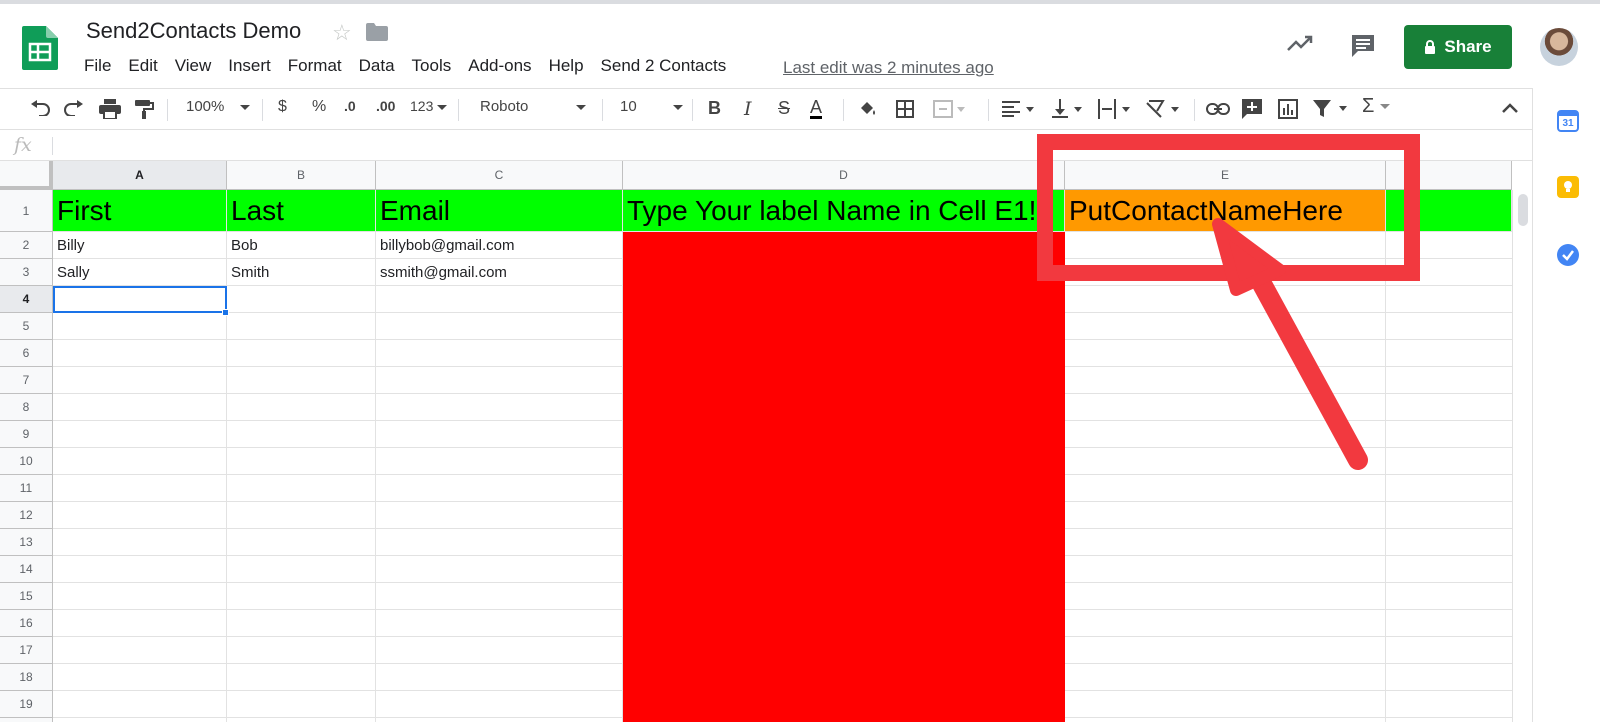  Describe the element at coordinates (499, 211) in the screenshot. I see `cell-c1: Email` at that location.